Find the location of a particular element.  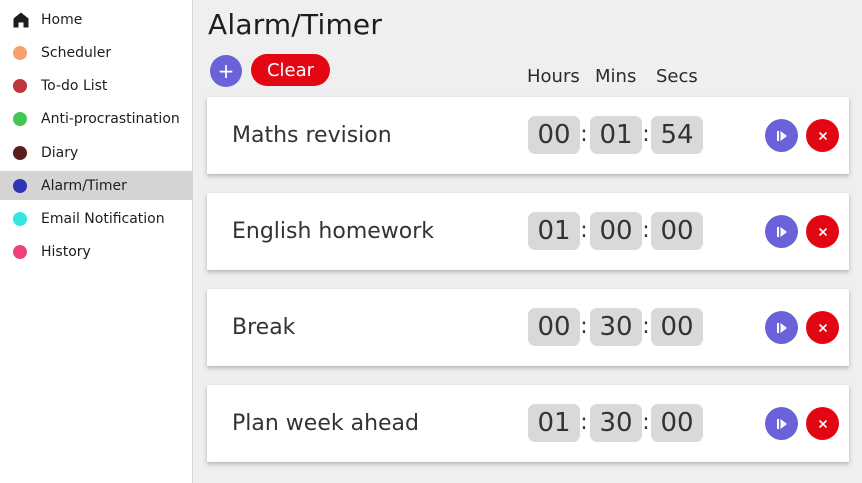

sidebar-item-todo-list: To-do List is located at coordinates (96, 85).